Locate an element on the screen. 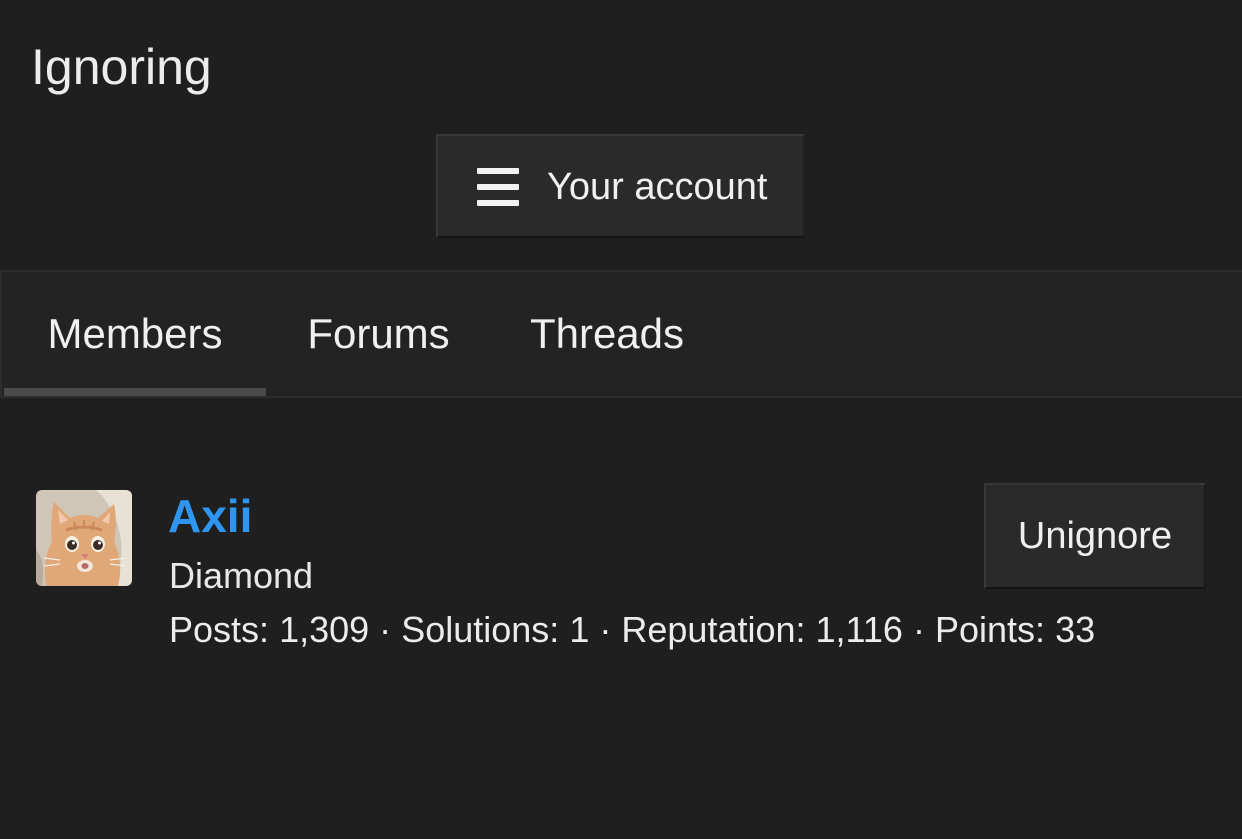 The image size is (1242, 839). unignore-button: Unignore is located at coordinates (1095, 536).